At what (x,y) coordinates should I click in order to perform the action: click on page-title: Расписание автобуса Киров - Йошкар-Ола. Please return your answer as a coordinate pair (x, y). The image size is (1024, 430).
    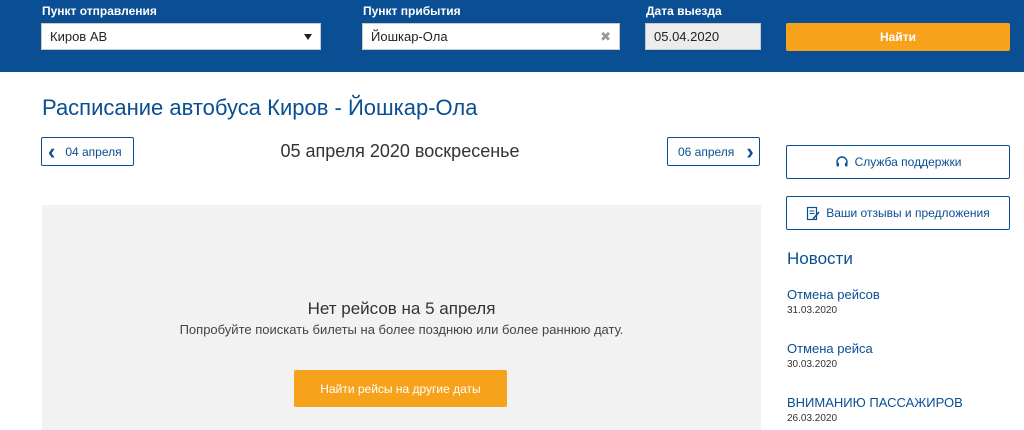
    Looking at the image, I should click on (260, 107).